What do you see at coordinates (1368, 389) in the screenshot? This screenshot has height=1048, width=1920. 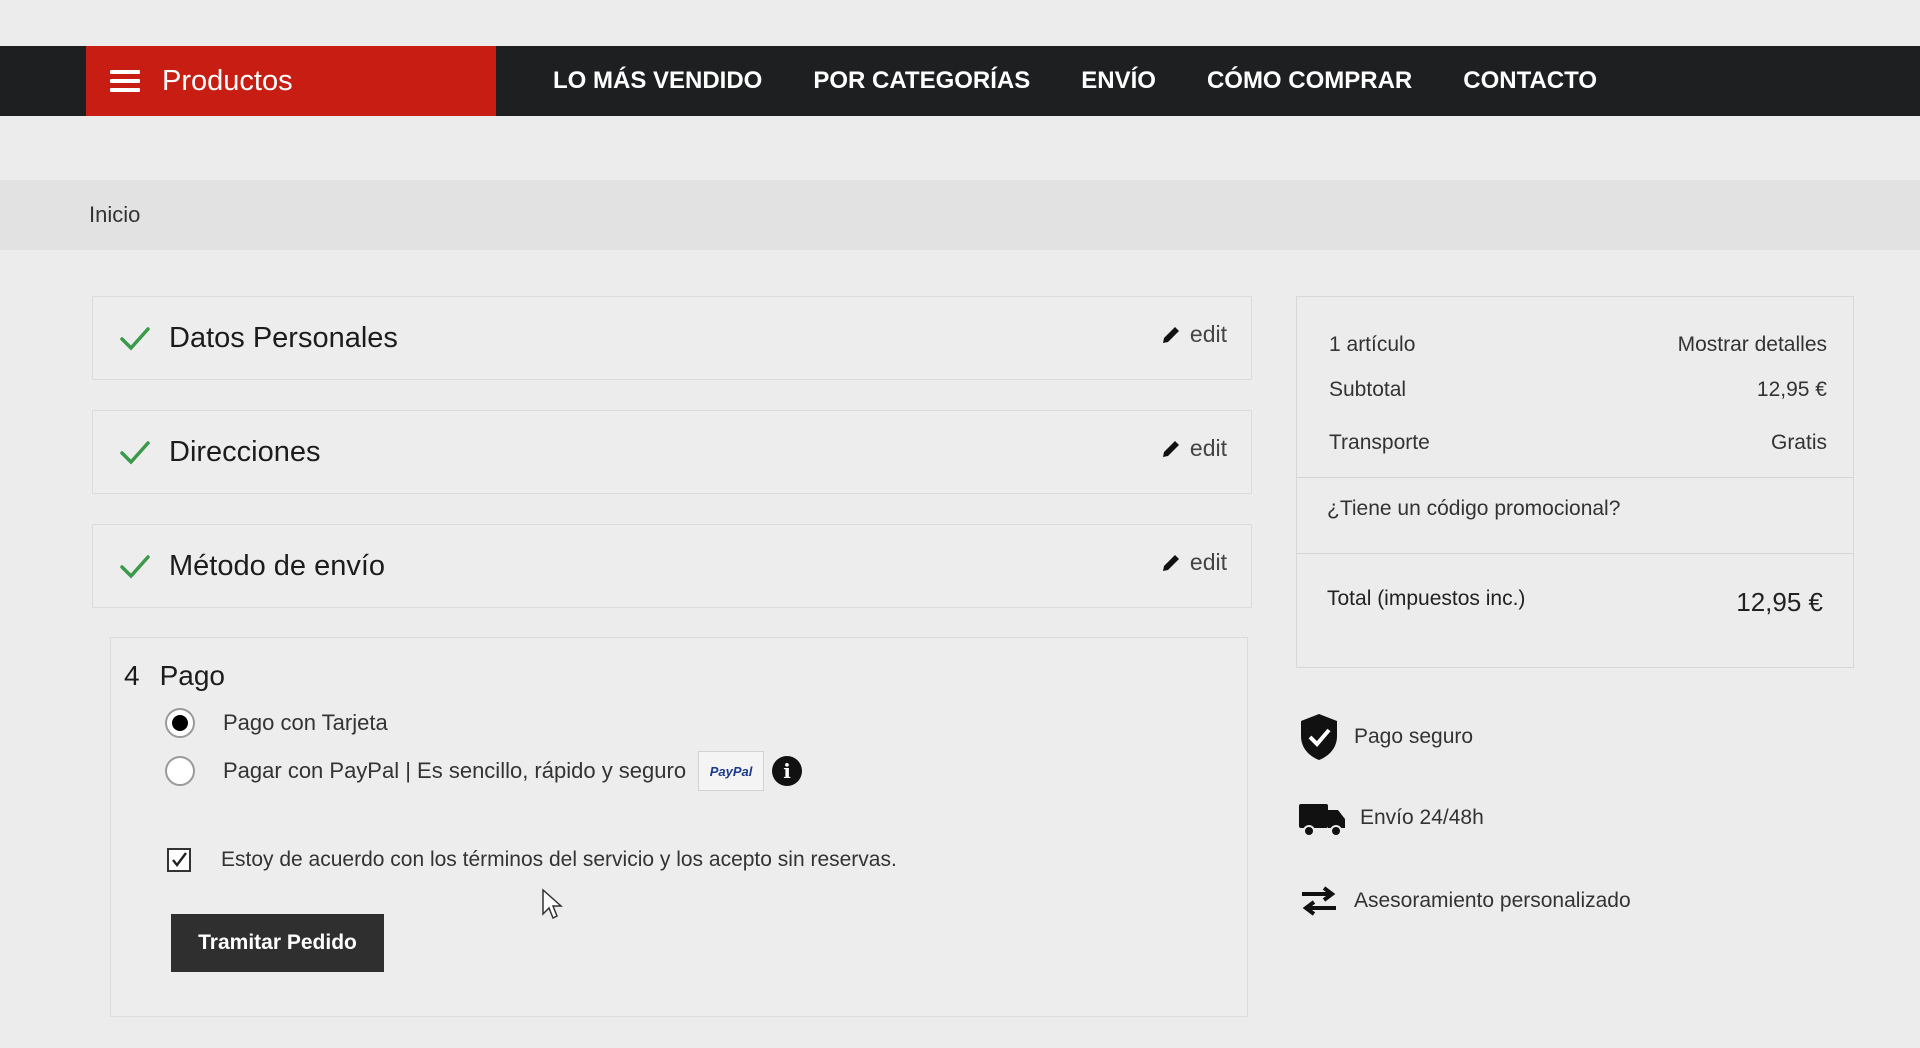 I see `subtotal-label: Subtotal` at bounding box center [1368, 389].